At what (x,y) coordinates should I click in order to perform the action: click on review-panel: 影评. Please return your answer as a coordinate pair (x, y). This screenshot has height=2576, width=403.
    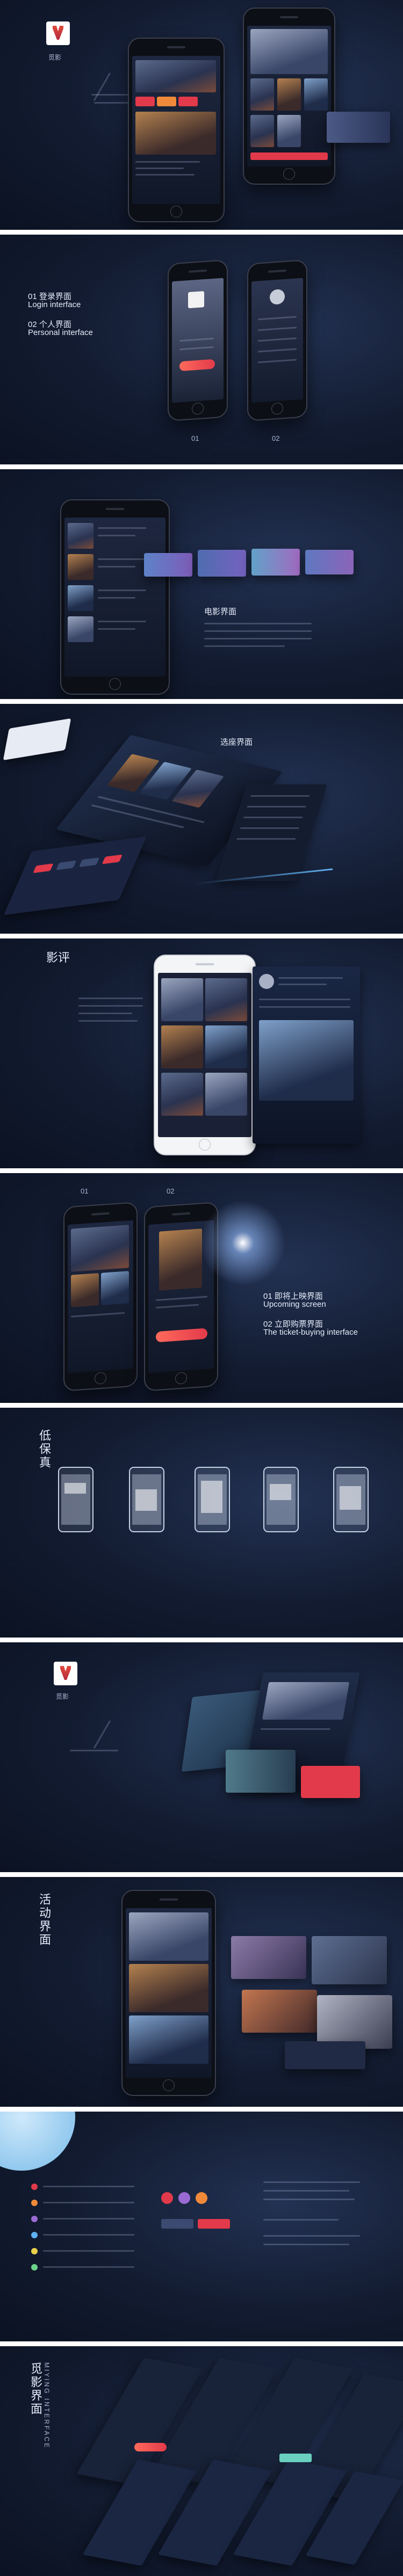
    Looking at the image, I should click on (201, 1053).